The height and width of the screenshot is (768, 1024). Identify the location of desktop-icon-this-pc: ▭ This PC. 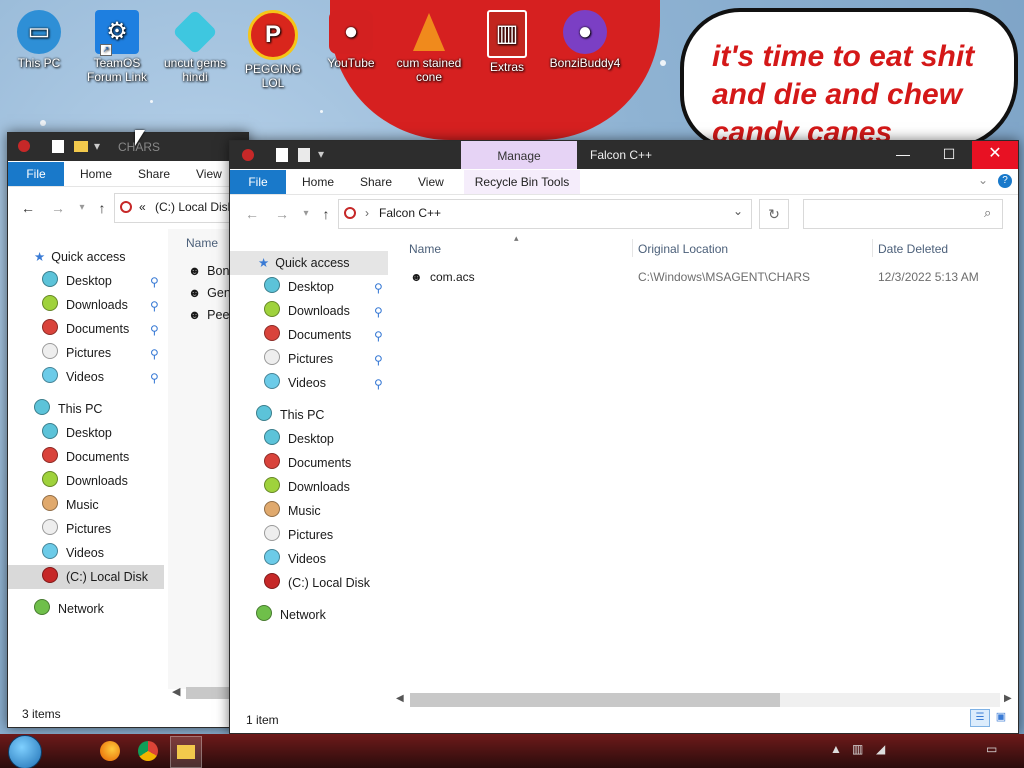
(39, 40).